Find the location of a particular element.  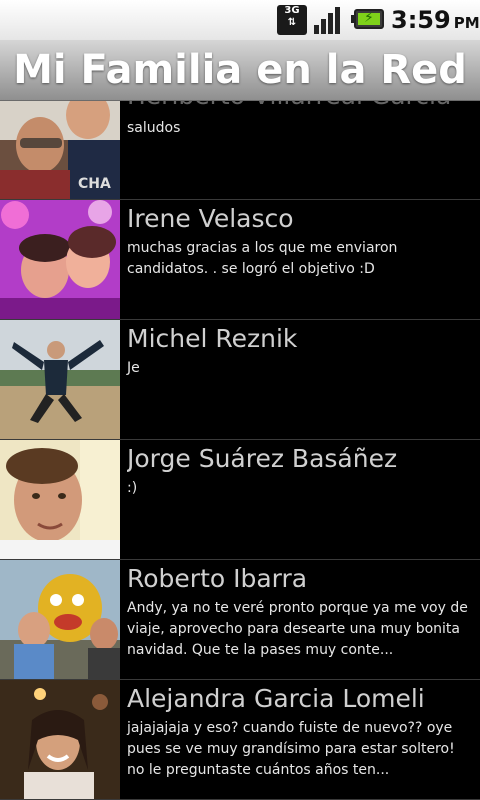

status-clock: 3:59 PM is located at coordinates (435, 20).